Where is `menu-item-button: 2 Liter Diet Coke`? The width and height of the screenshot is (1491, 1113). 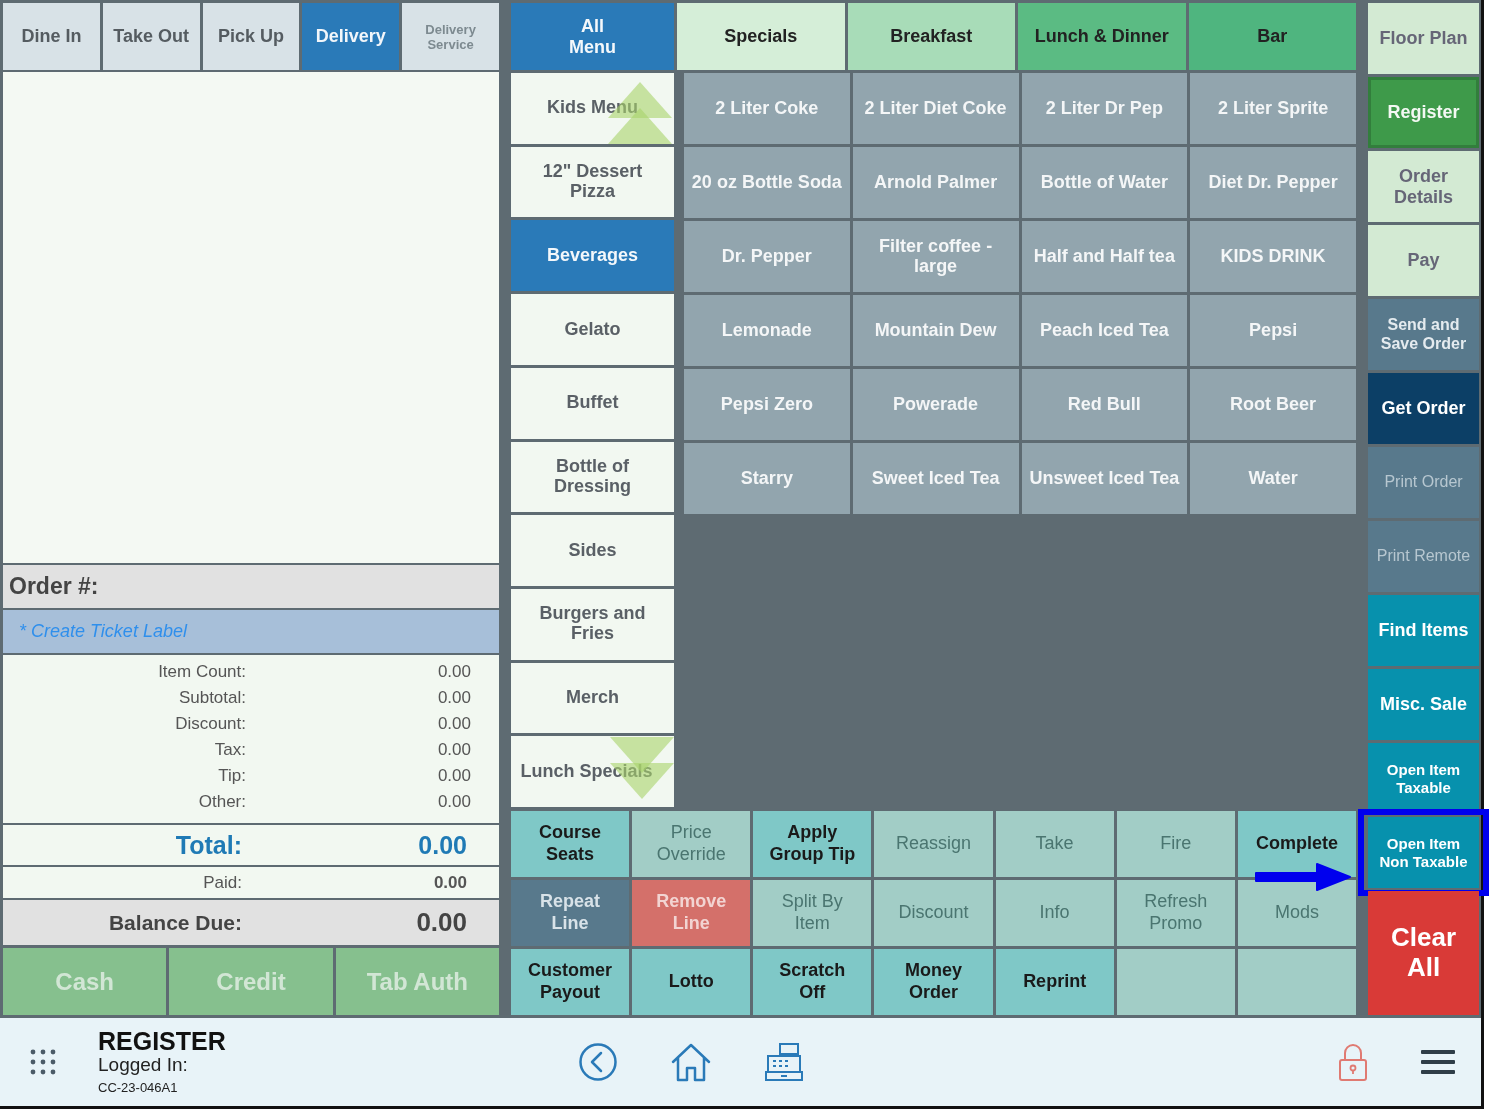
menu-item-button: 2 Liter Diet Coke is located at coordinates (935, 108).